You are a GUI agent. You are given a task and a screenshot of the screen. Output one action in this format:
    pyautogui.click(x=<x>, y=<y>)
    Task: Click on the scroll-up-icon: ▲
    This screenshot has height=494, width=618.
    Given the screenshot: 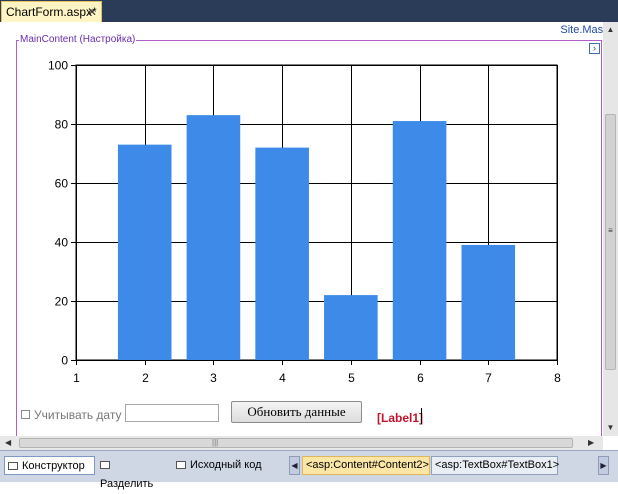 What is the action you would take?
    pyautogui.click(x=610, y=29)
    